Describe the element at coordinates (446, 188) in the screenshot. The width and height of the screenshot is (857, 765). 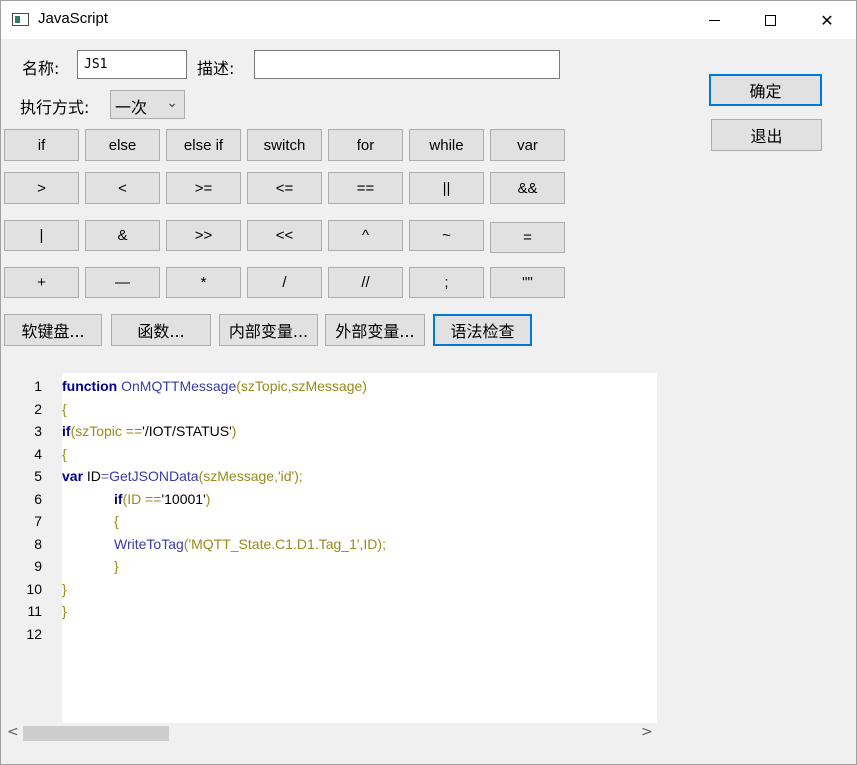
I see `key-or: ||` at that location.